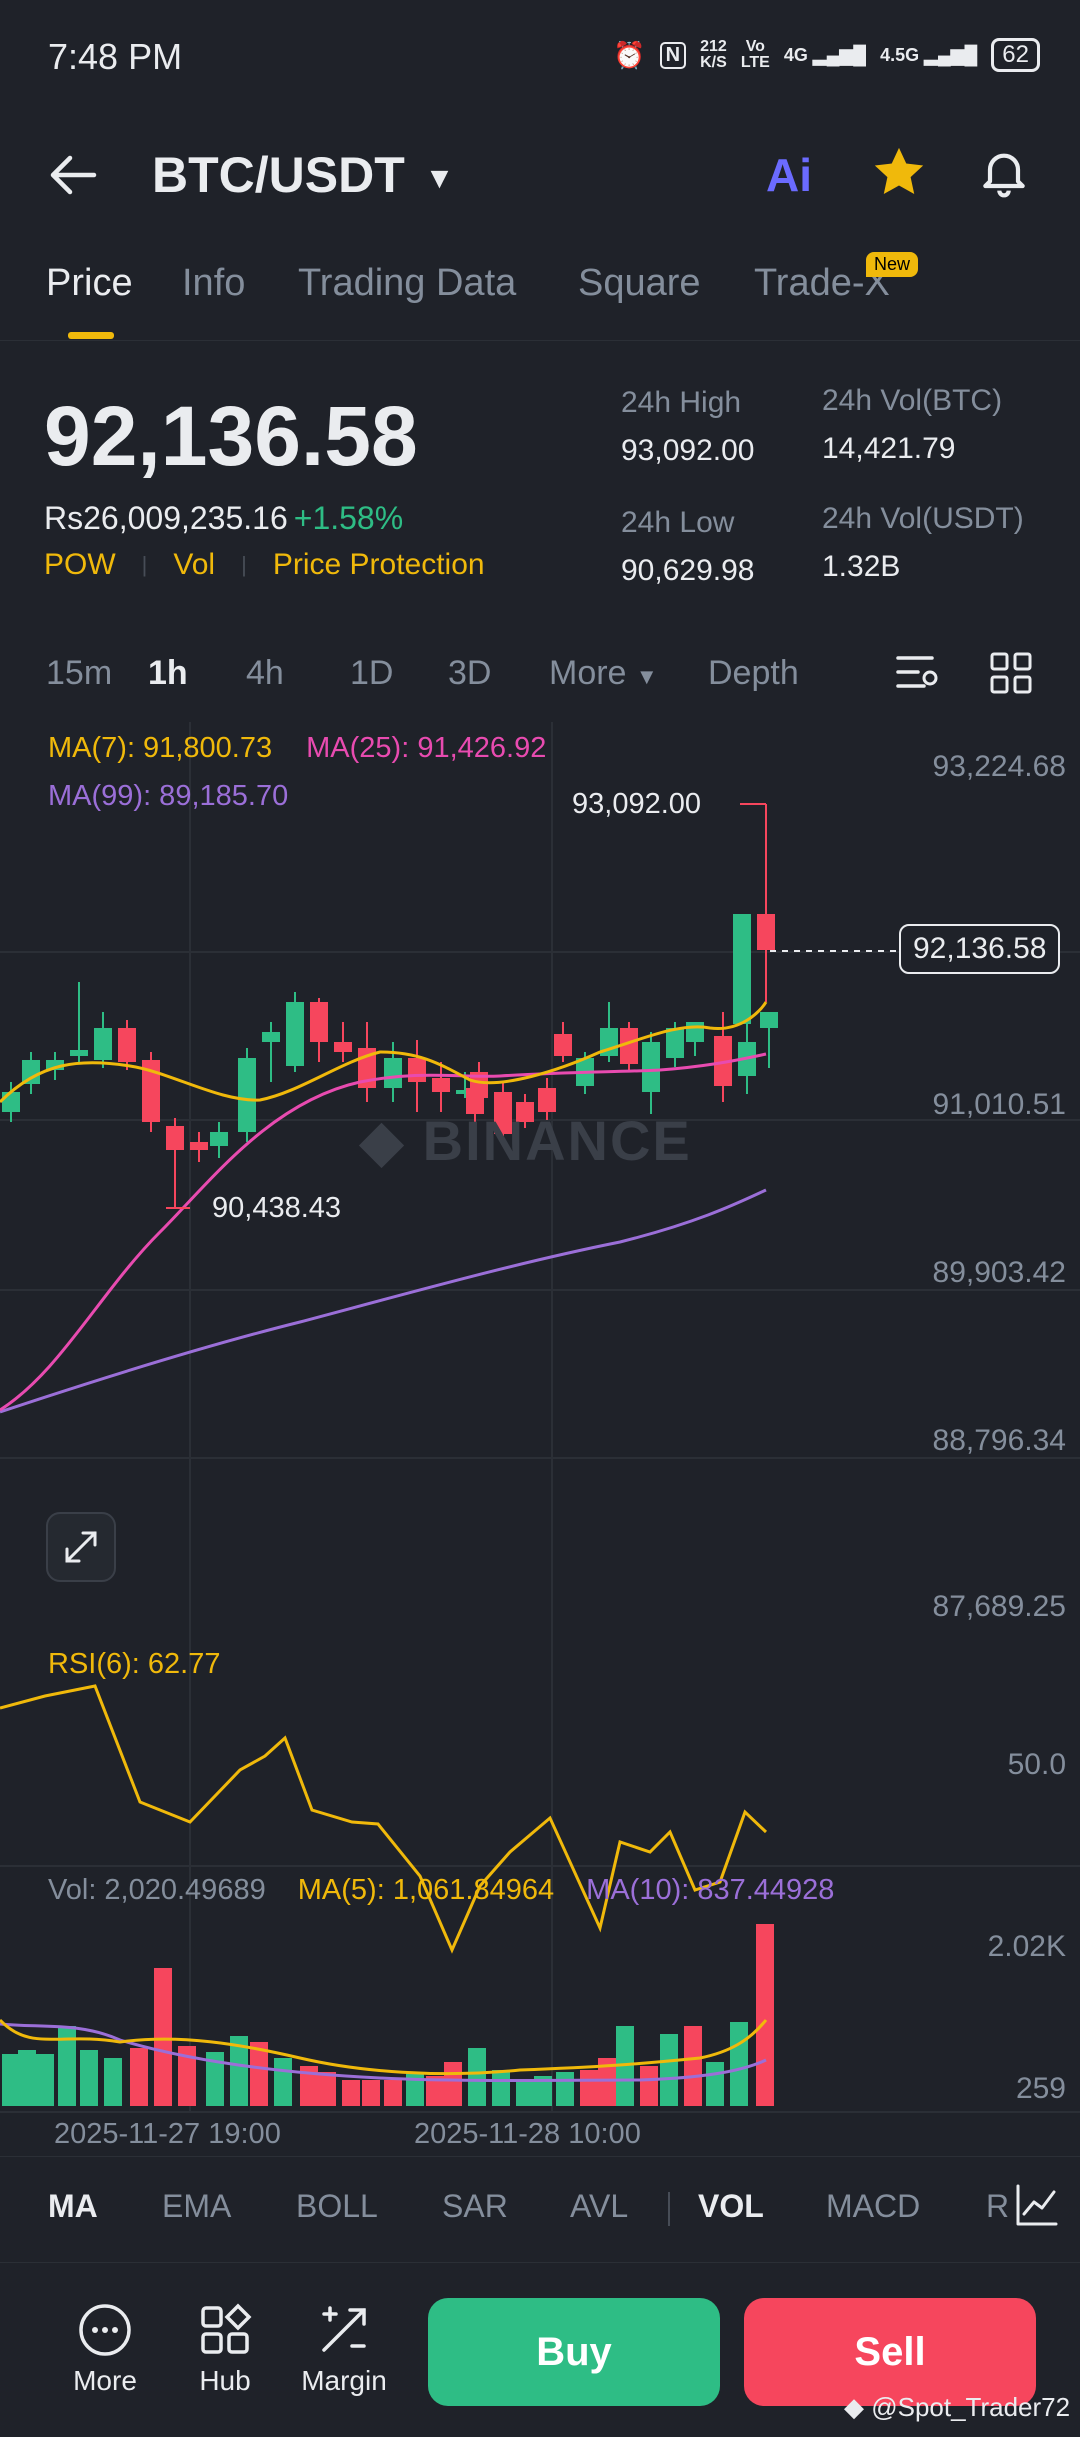 Image resolution: width=1080 pixels, height=2437 pixels. What do you see at coordinates (889, 448) in the screenshot?
I see `vol-btc-value: 14,421.79` at bounding box center [889, 448].